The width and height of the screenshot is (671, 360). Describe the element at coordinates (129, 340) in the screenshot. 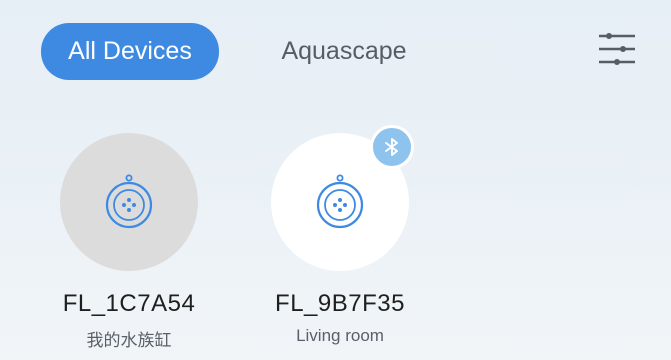

I see `device-location: 我的水族缸` at that location.